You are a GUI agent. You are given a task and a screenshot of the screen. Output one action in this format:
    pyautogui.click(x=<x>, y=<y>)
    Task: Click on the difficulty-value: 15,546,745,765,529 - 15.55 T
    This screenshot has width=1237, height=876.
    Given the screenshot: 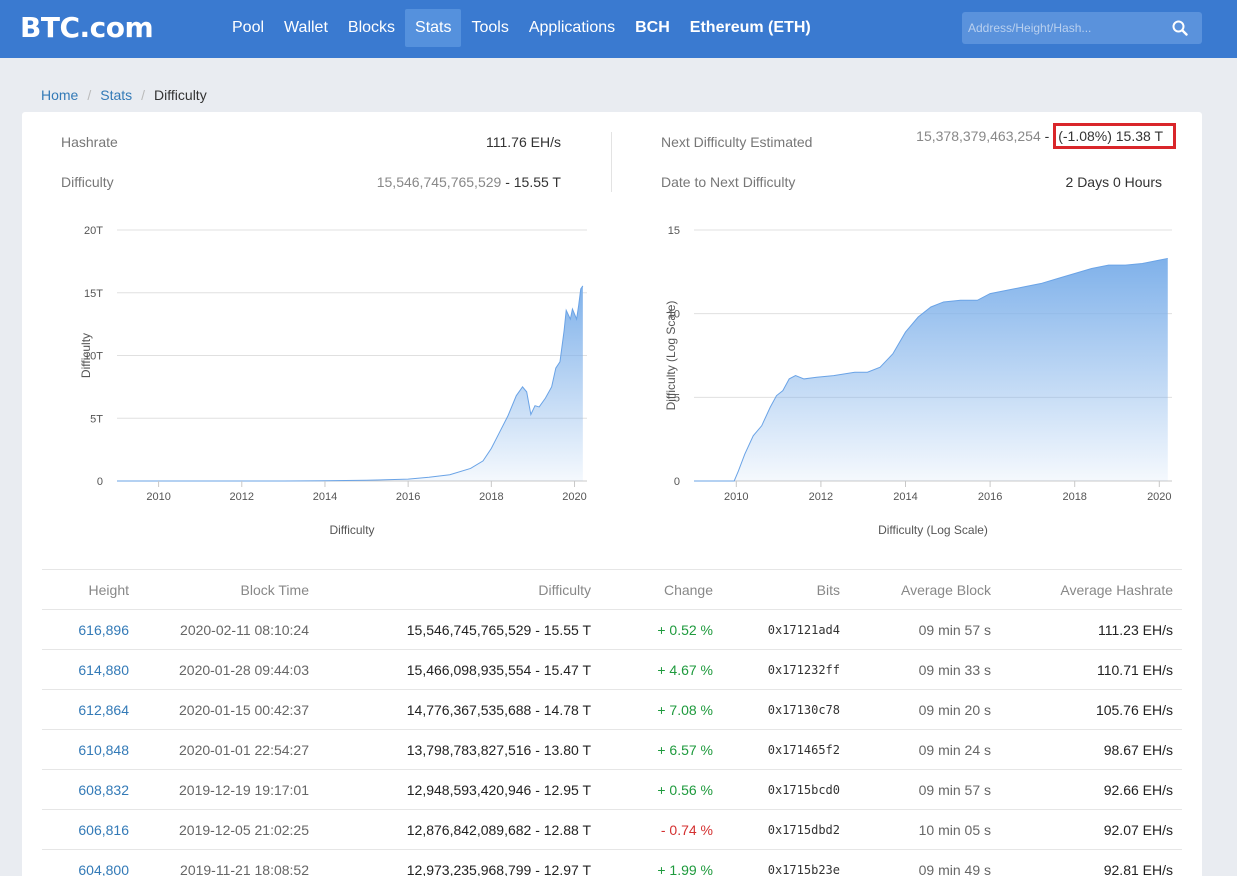 What is the action you would take?
    pyautogui.click(x=468, y=182)
    